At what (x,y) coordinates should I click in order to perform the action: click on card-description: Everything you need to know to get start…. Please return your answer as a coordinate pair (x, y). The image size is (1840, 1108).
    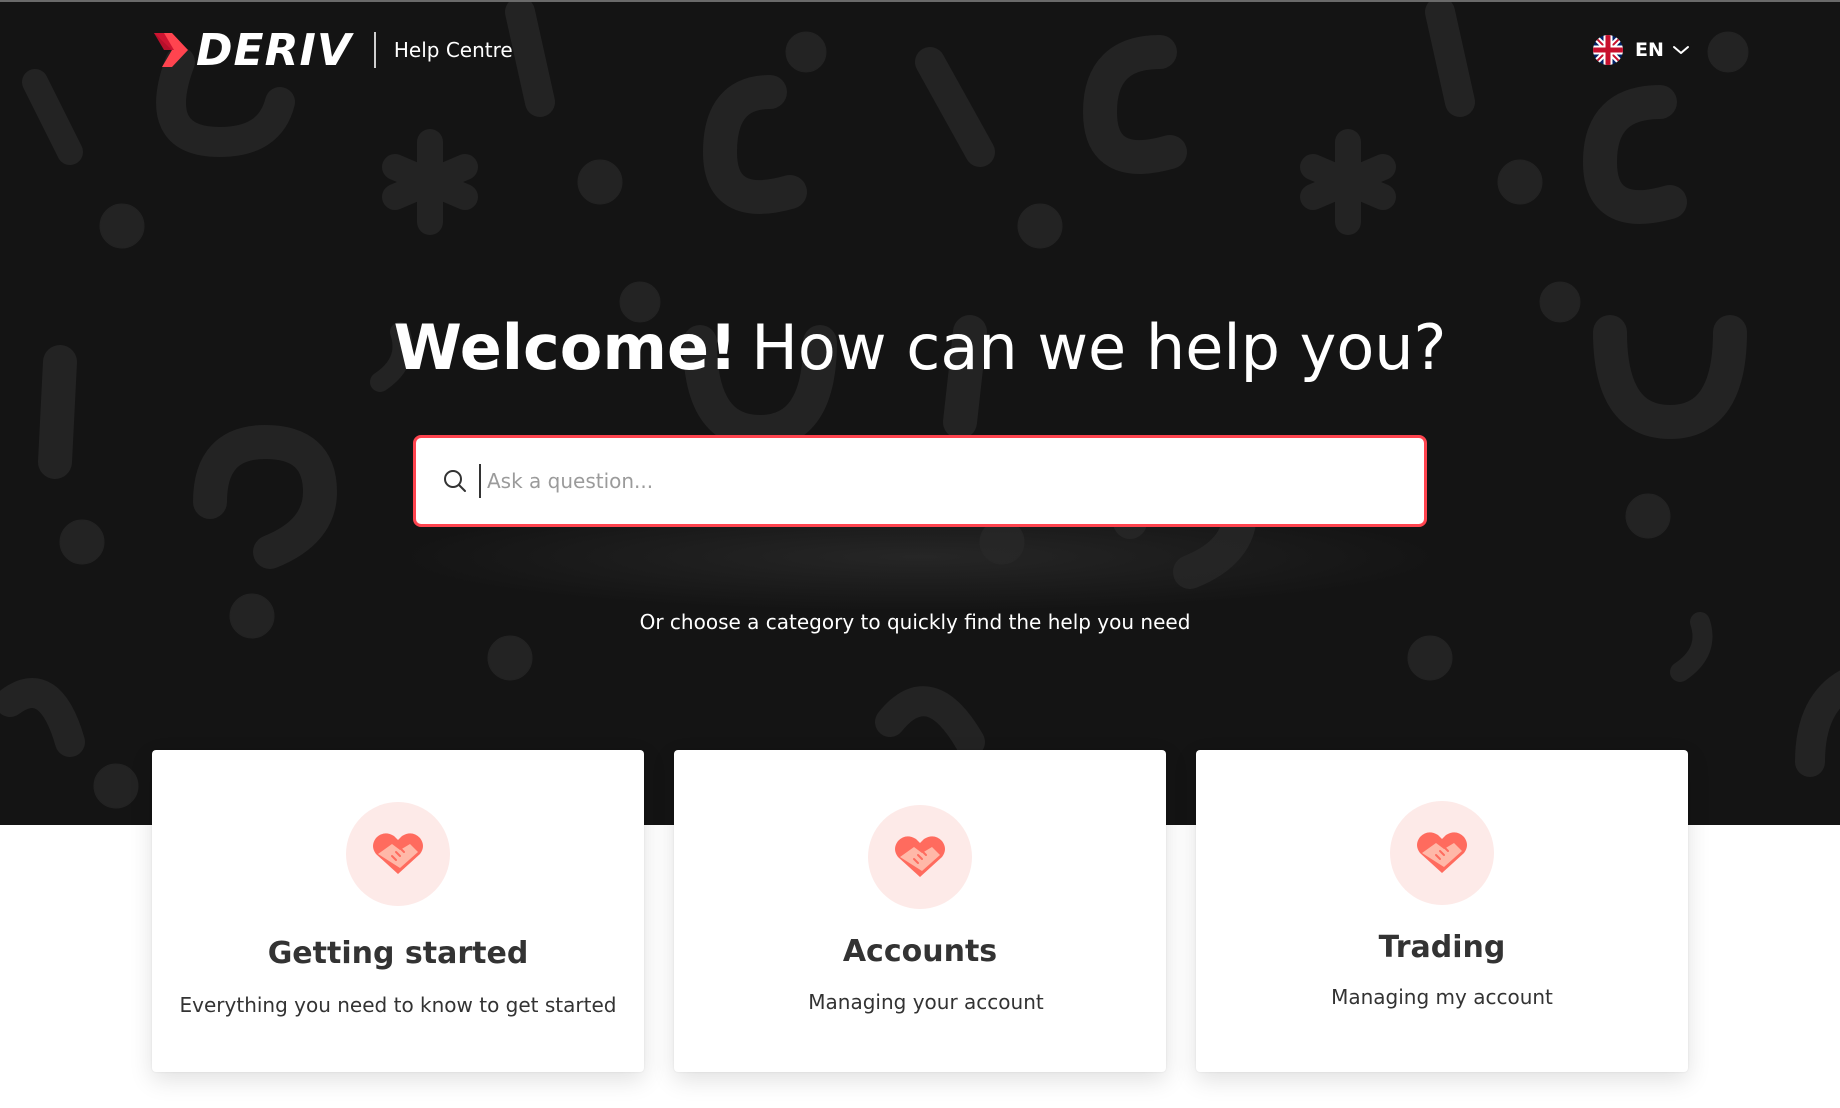
    Looking at the image, I should click on (398, 1005).